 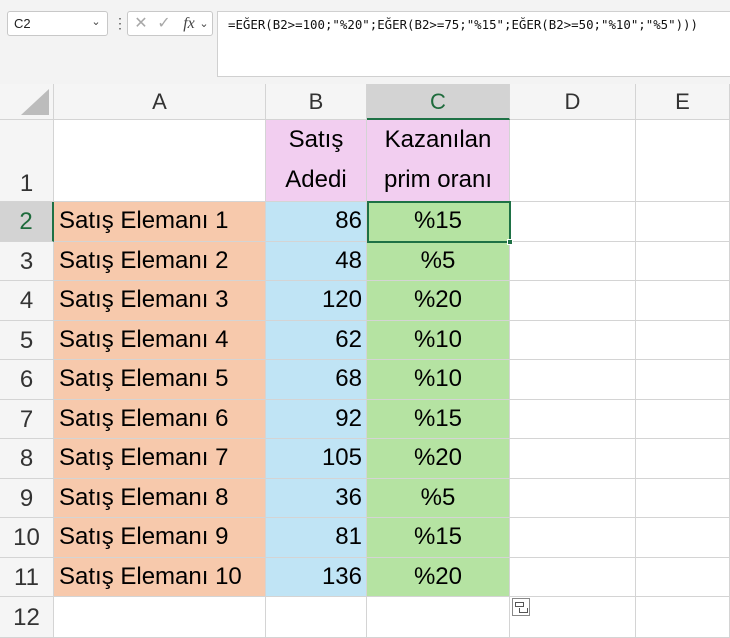 What do you see at coordinates (316, 380) in the screenshot?
I see `cell-b6: 68` at bounding box center [316, 380].